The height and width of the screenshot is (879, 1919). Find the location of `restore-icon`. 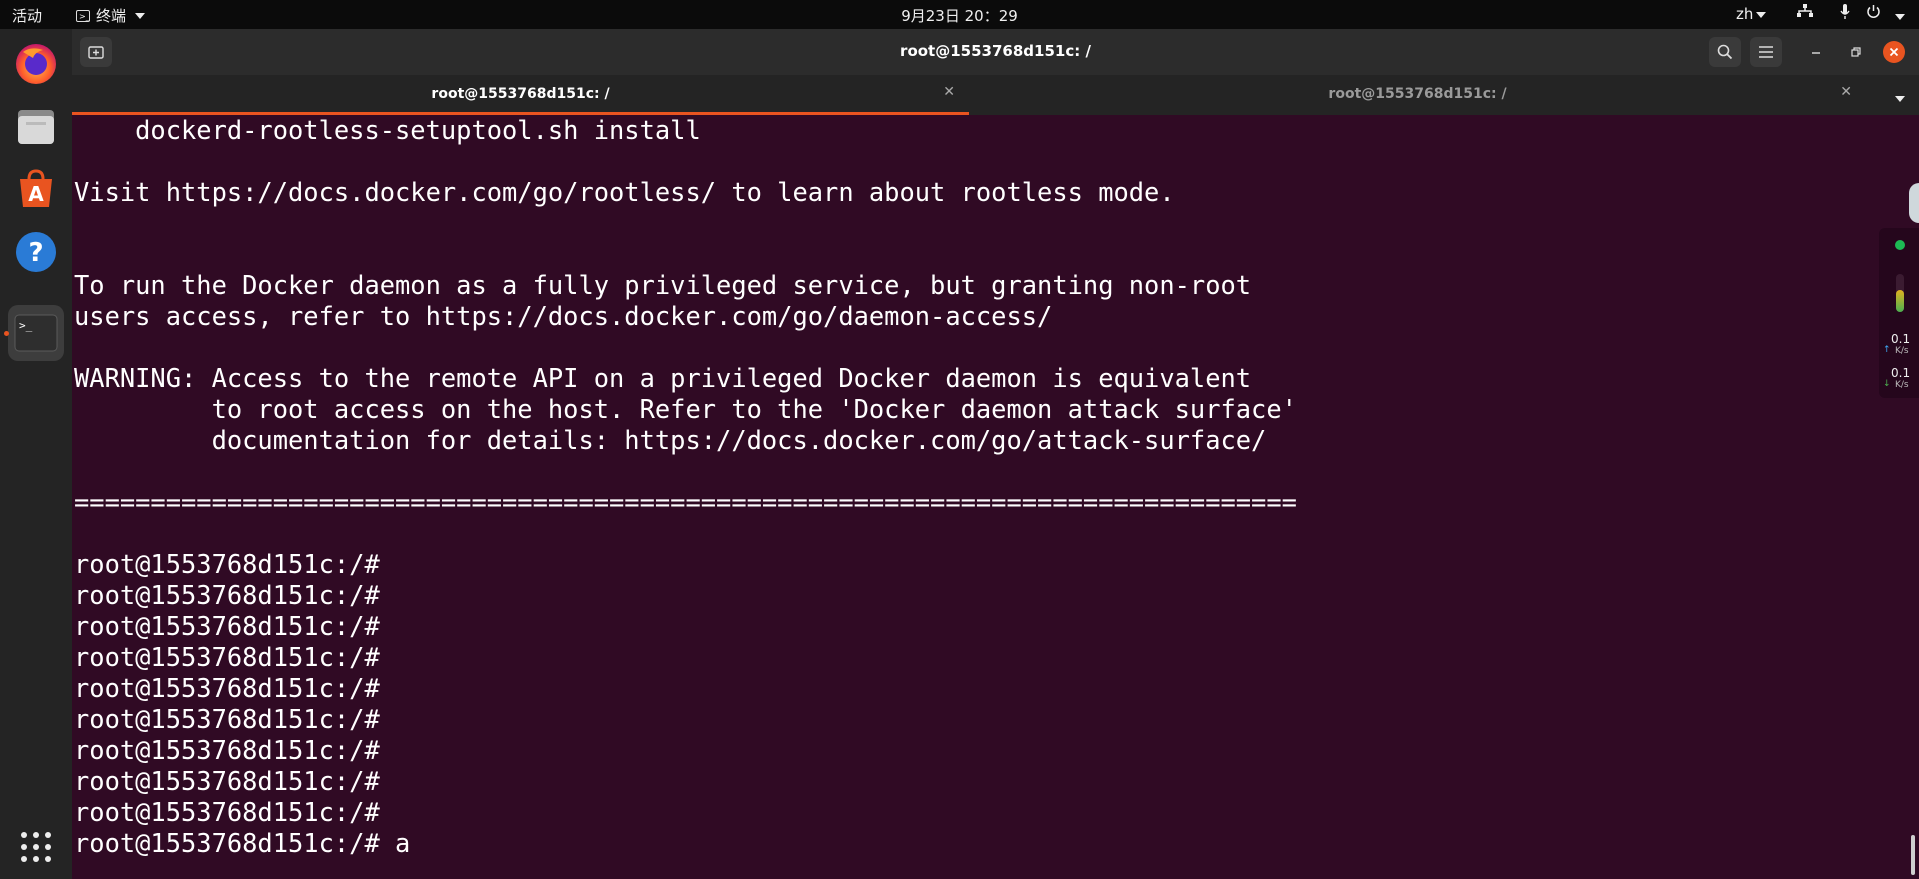

restore-icon is located at coordinates (1856, 52).